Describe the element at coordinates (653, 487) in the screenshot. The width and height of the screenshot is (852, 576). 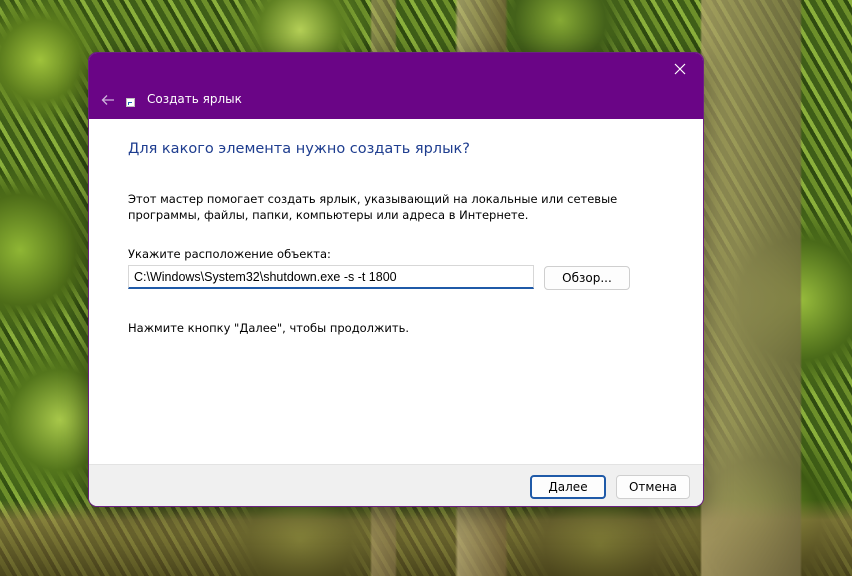
I see `cancel-button: Отмена` at that location.